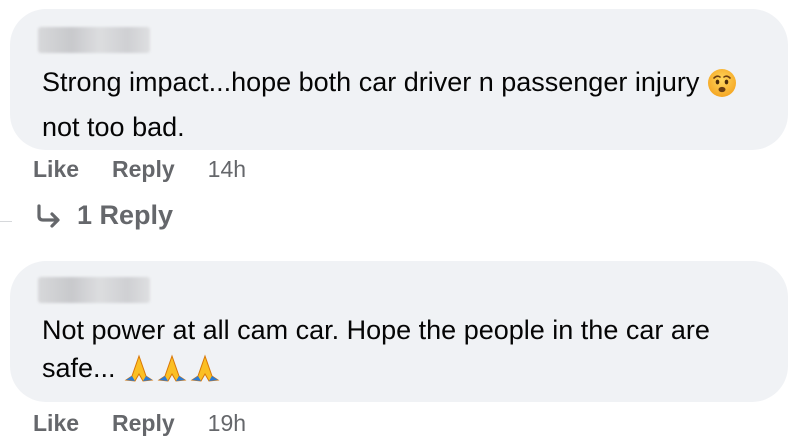  I want to click on timestamp: 14h, so click(227, 169).